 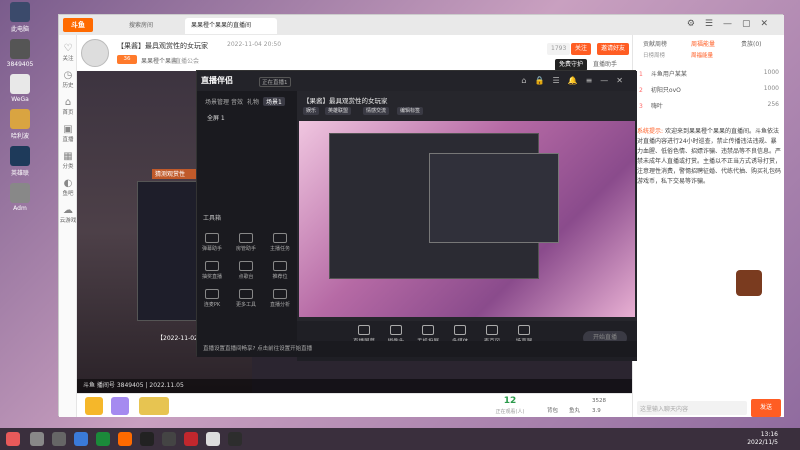 What do you see at coordinates (766, 408) in the screenshot?
I see `send-button: 发送` at bounding box center [766, 408].